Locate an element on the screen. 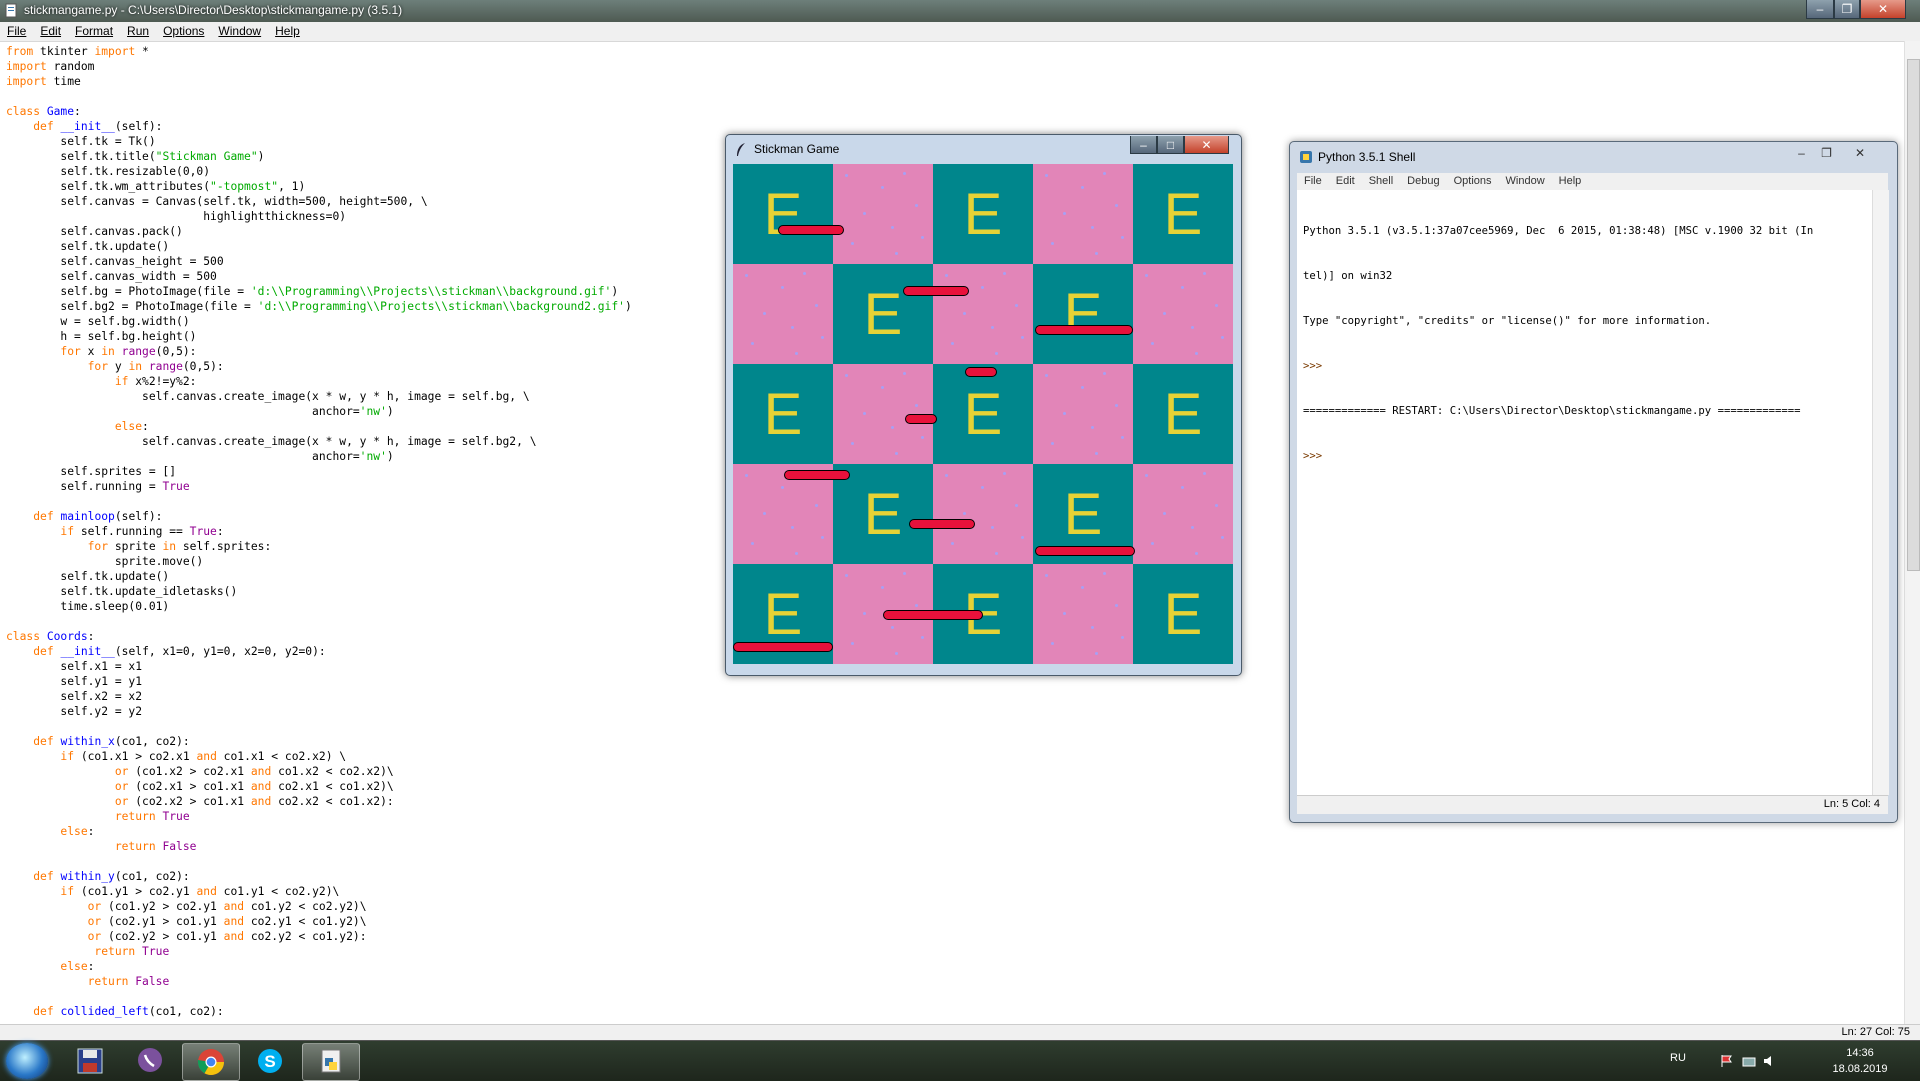 Image resolution: width=1920 pixels, height=1081 pixels. menu-format: Format is located at coordinates (94, 31).